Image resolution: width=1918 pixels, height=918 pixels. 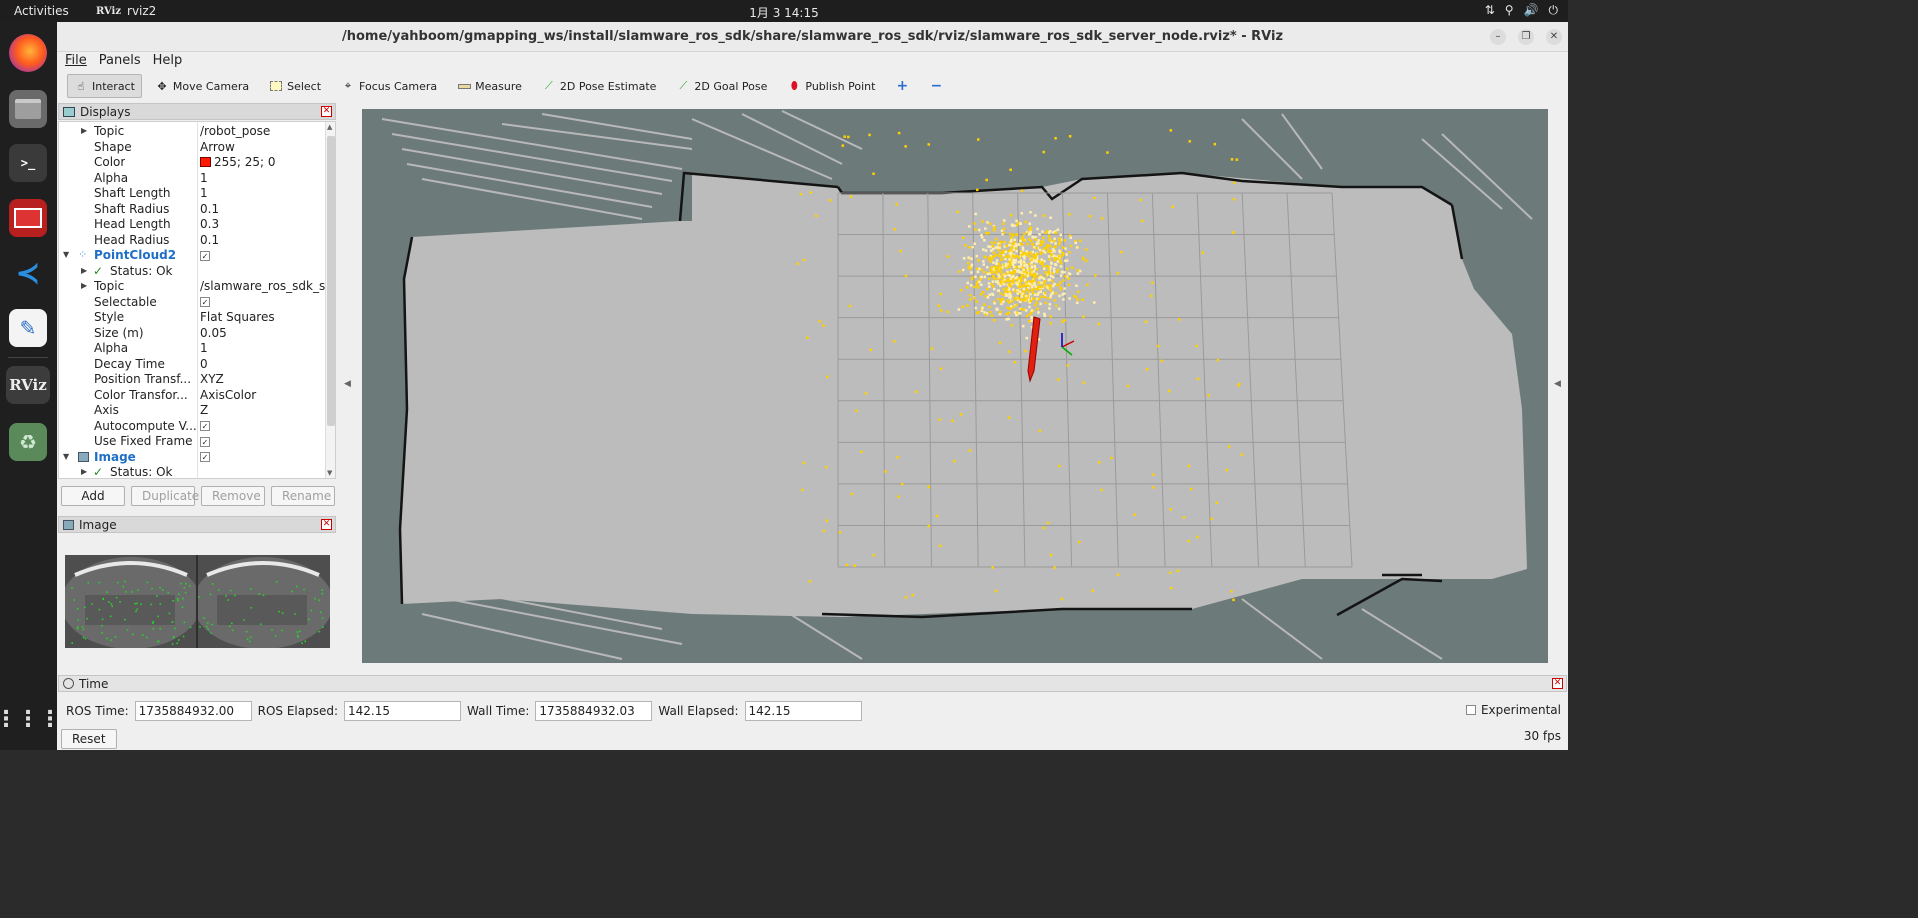 What do you see at coordinates (192, 318) in the screenshot?
I see `property-row: Style Flat Squares` at bounding box center [192, 318].